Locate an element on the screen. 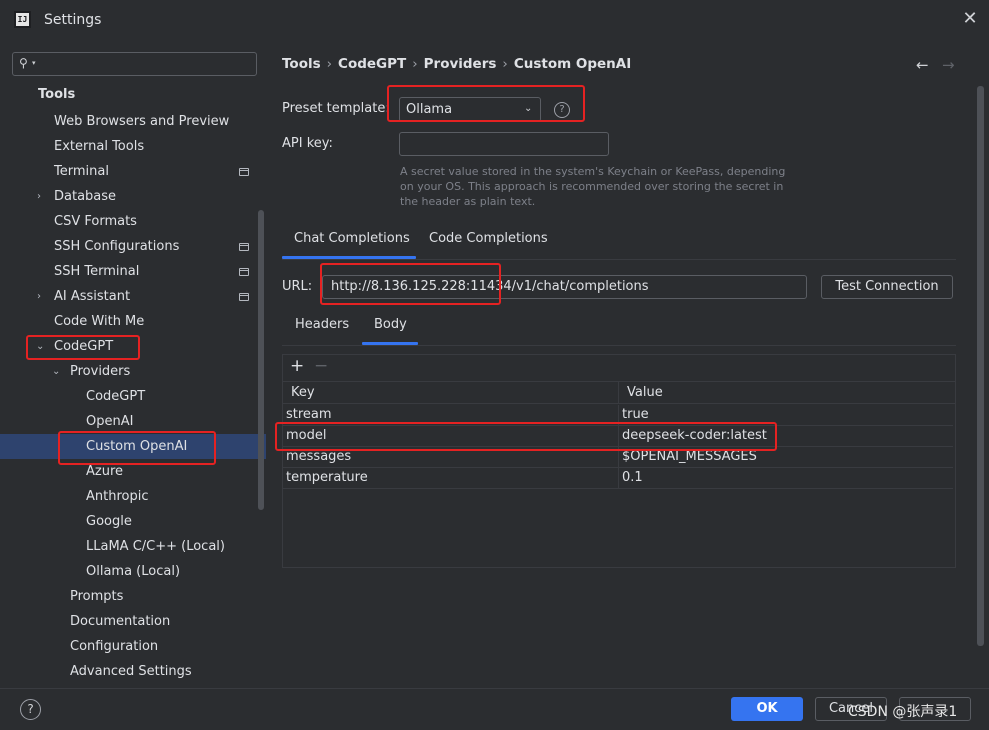  url-label: URL: is located at coordinates (297, 286).